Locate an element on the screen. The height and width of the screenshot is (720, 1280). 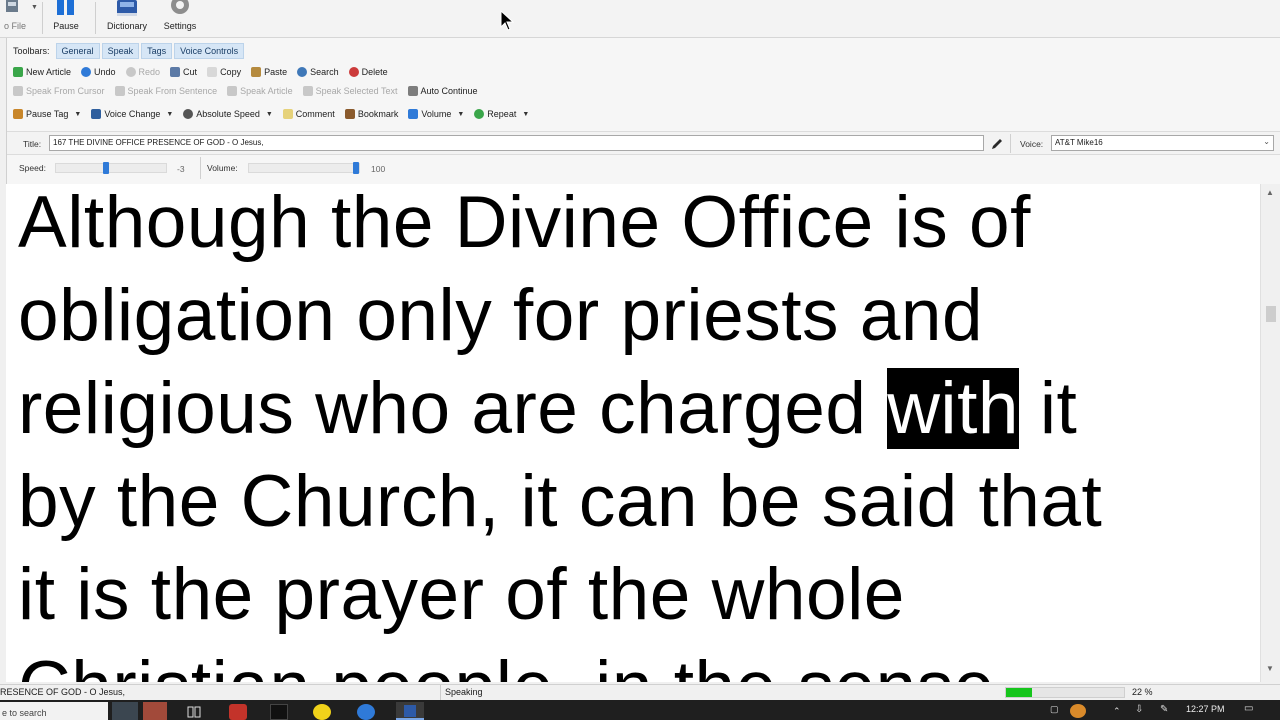
task-view-icon is located at coordinates (194, 712).